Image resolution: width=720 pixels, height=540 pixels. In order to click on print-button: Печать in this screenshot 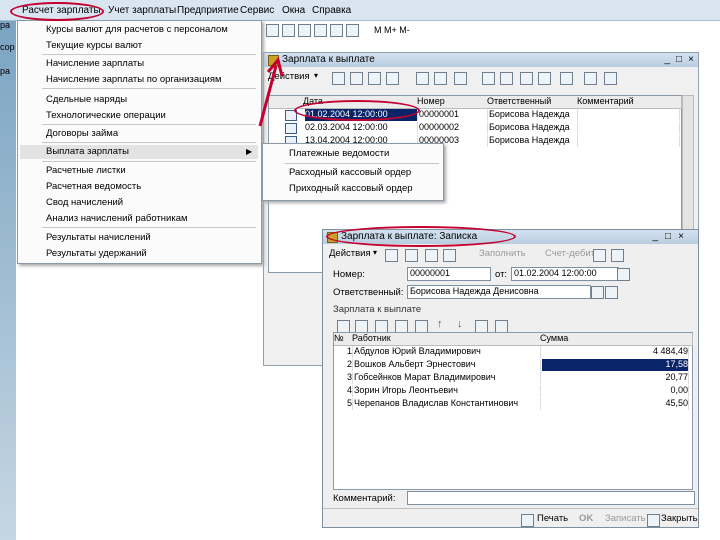, I will do `click(552, 518)`.